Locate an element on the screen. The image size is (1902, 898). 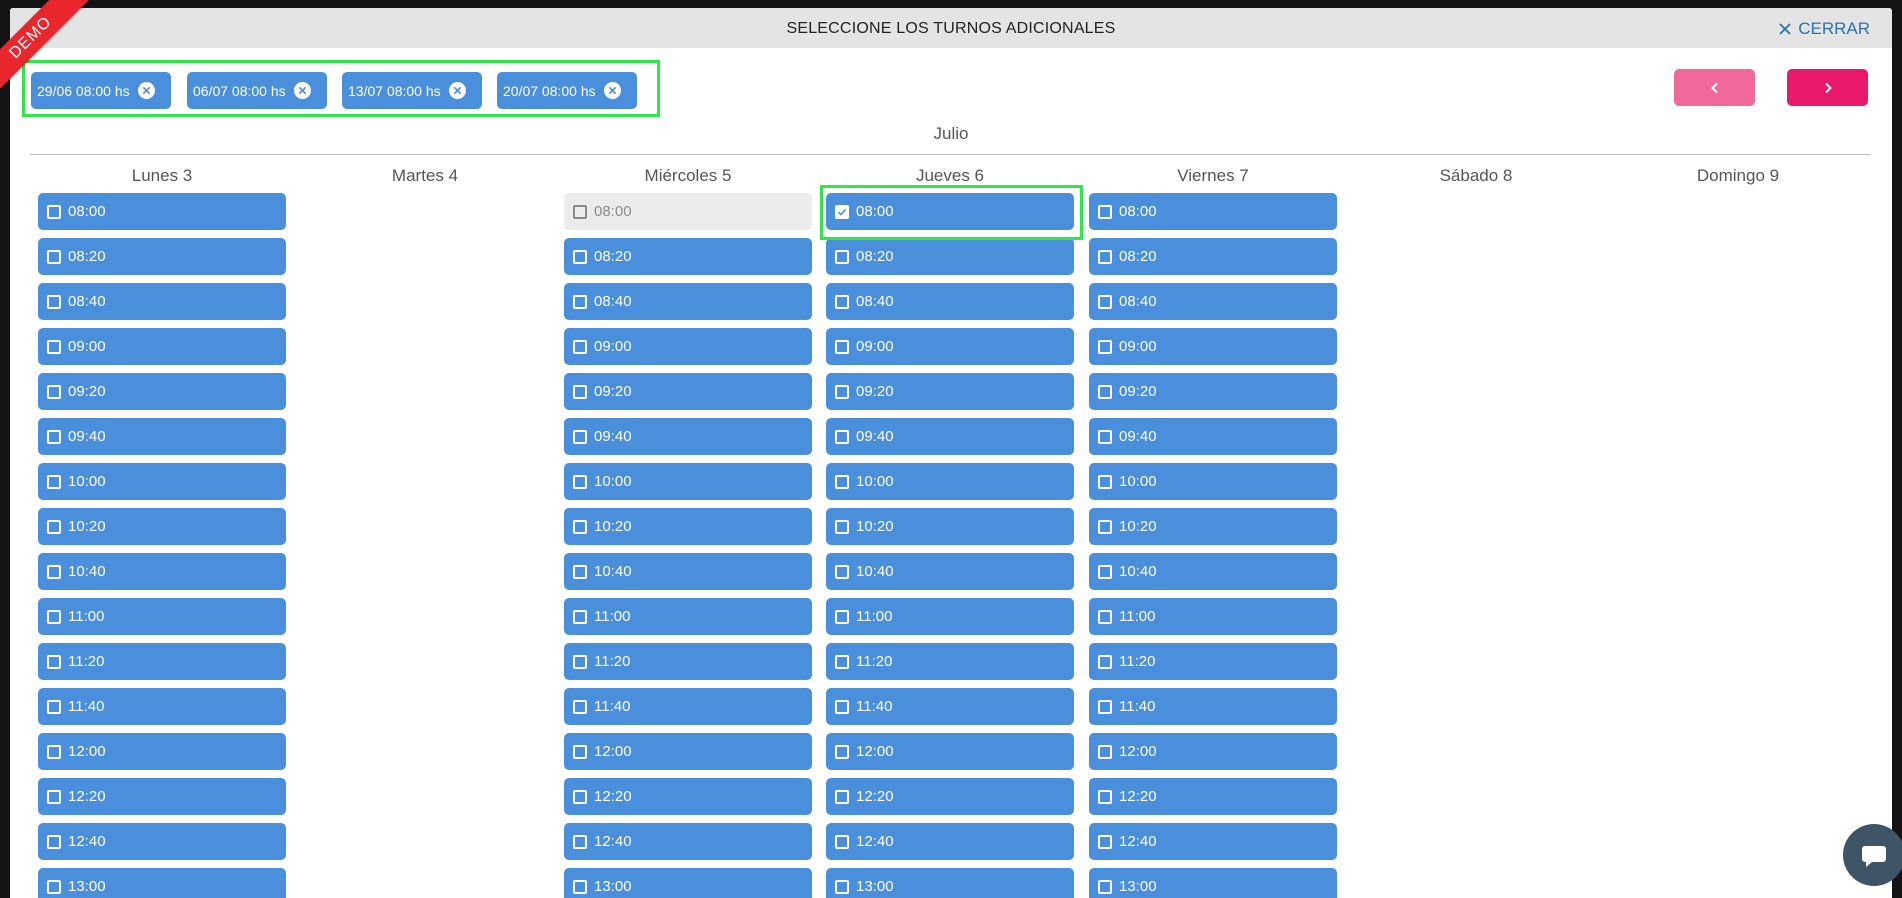
next-week-button is located at coordinates (1827, 87).